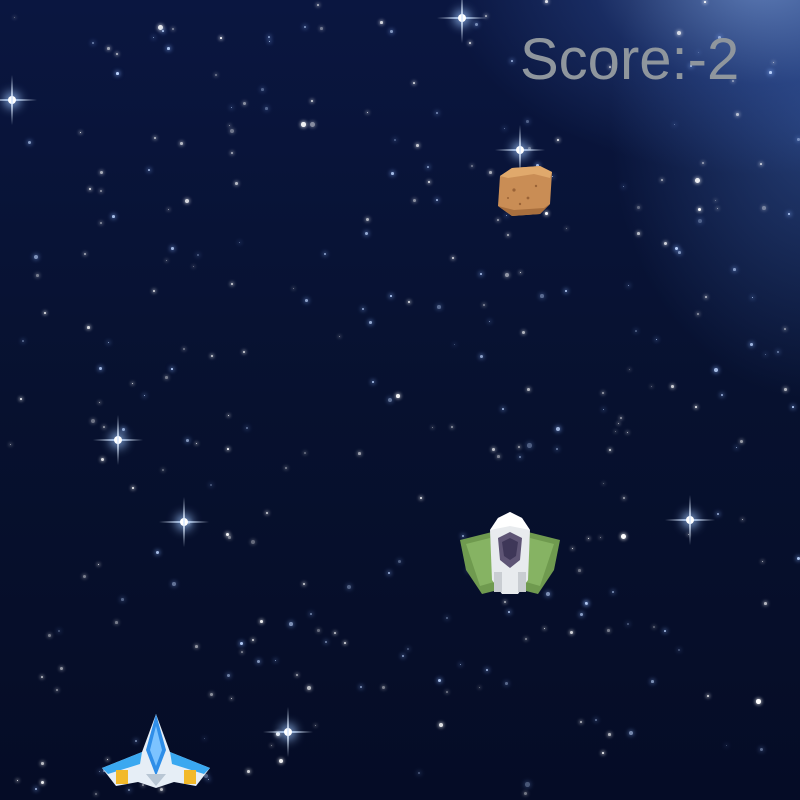 Image resolution: width=800 pixels, height=800 pixels. I want to click on score-display: Score:-2, so click(630, 59).